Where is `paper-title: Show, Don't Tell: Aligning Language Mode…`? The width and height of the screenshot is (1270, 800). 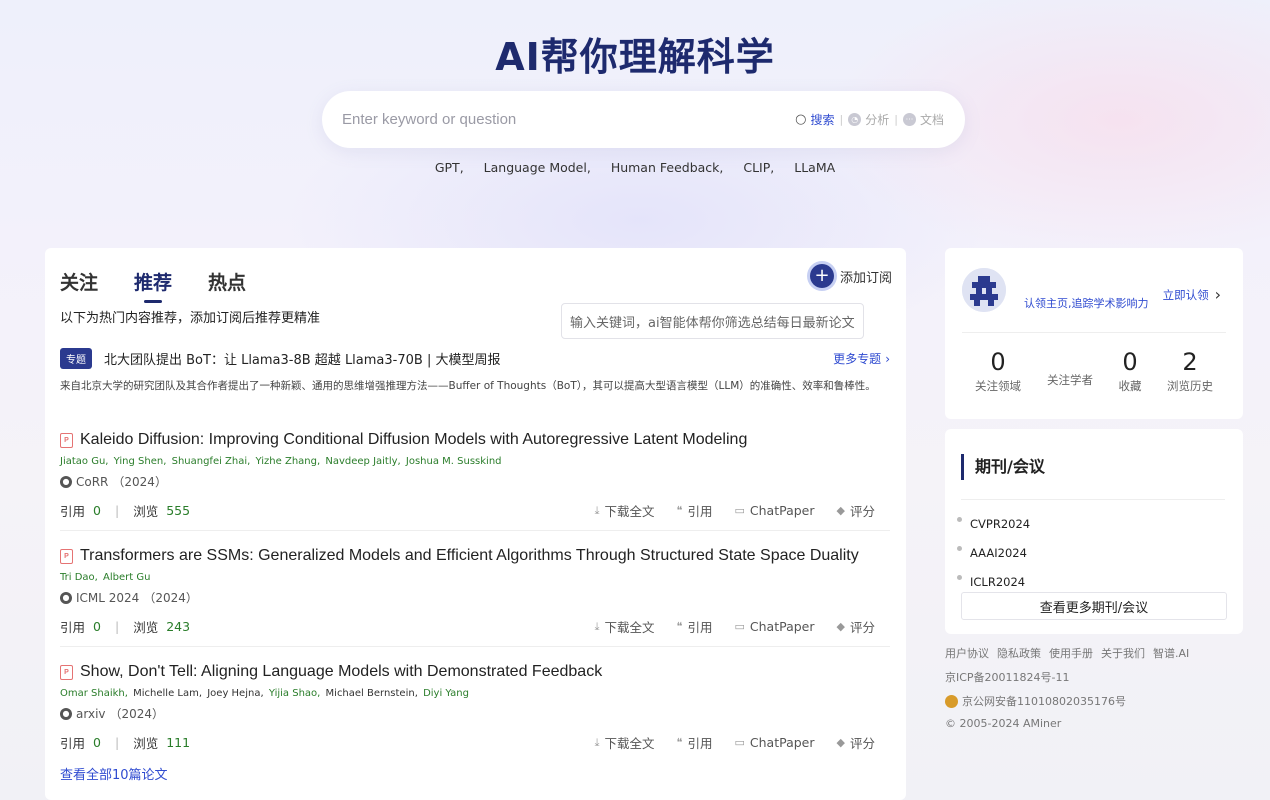 paper-title: Show, Don't Tell: Aligning Language Mode… is located at coordinates (341, 672).